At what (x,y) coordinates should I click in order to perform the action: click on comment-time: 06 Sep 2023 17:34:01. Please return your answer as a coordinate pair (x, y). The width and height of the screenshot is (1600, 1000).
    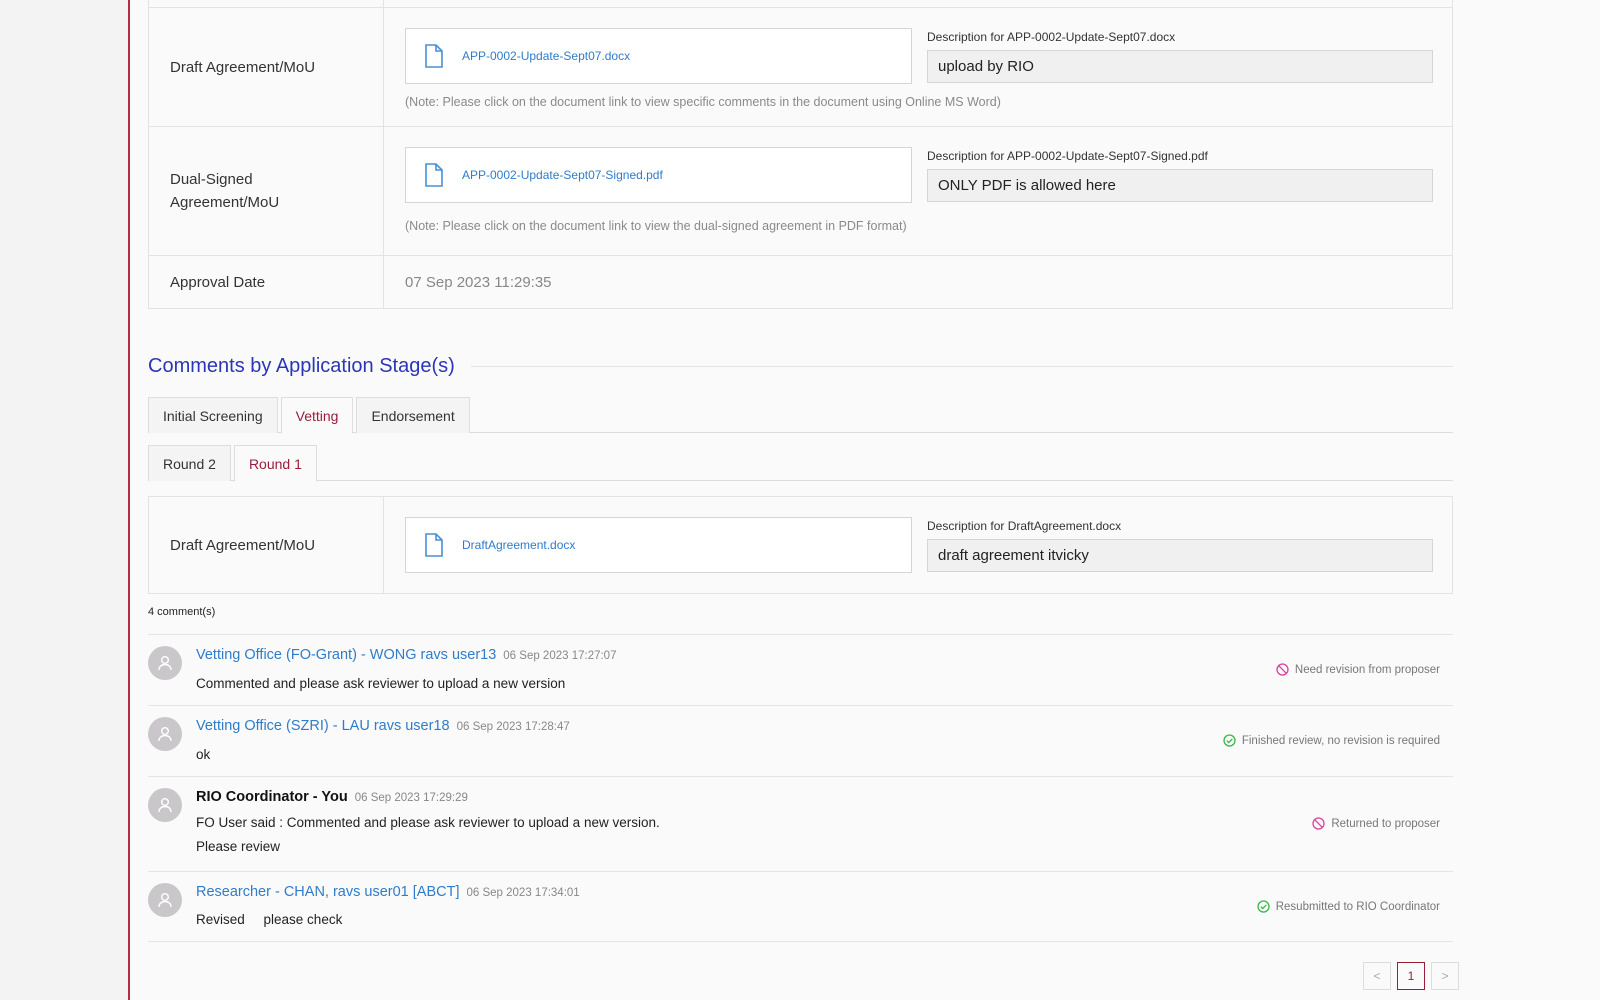
    Looking at the image, I should click on (523, 893).